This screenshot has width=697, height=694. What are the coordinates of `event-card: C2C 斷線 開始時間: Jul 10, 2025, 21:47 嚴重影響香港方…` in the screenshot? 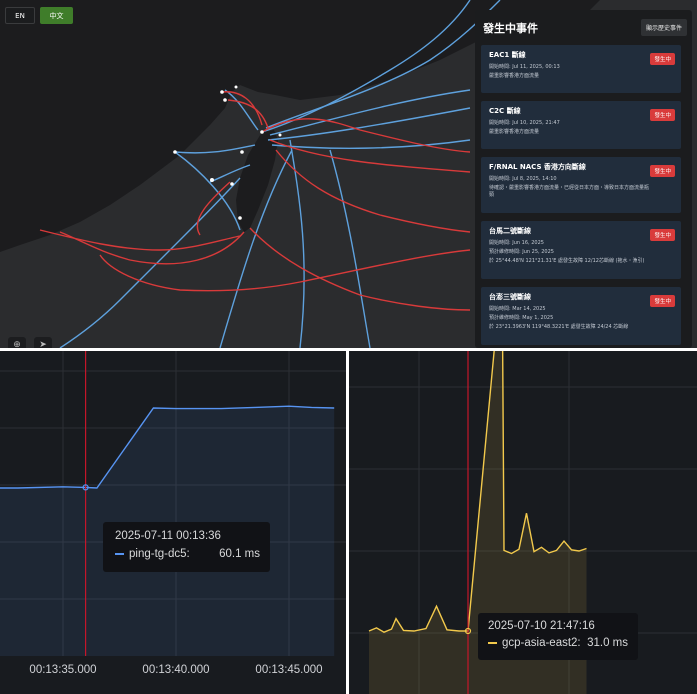 It's located at (581, 125).